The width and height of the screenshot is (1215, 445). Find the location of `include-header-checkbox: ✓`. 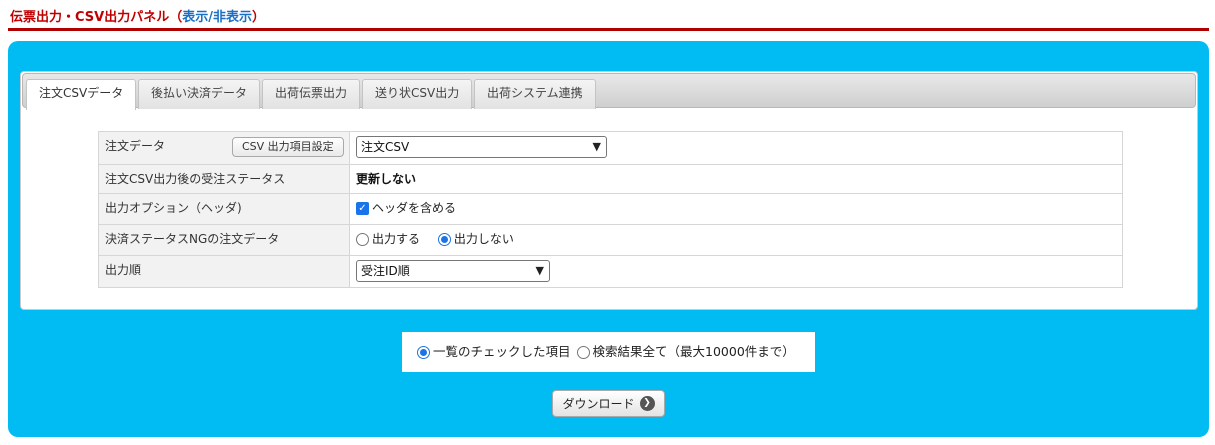

include-header-checkbox: ✓ is located at coordinates (362, 208).